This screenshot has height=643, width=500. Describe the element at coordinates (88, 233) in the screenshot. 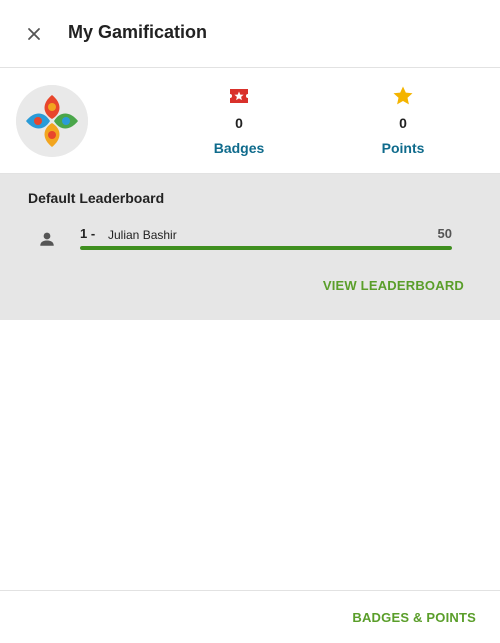

I see `leaderboard-rank: 1 -` at that location.